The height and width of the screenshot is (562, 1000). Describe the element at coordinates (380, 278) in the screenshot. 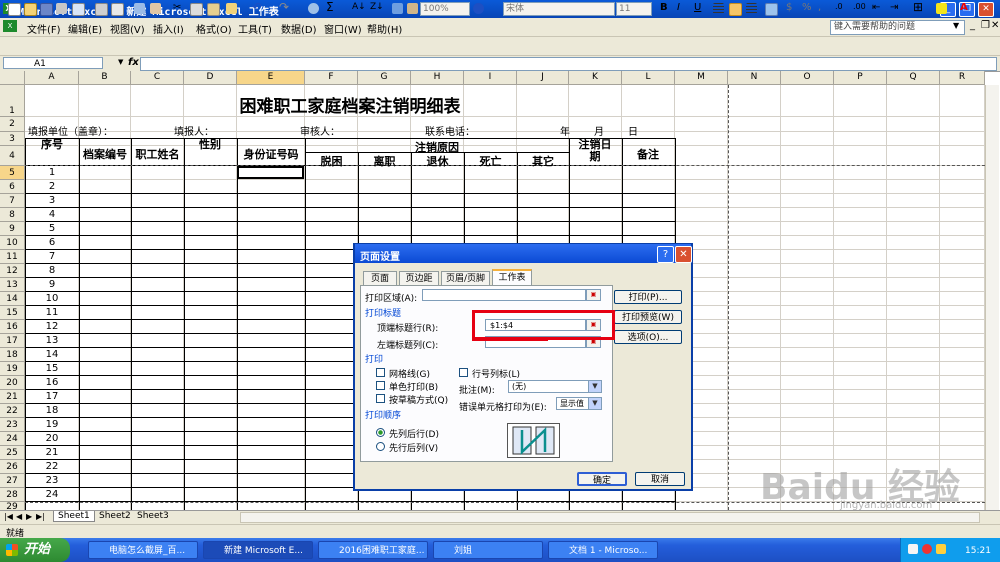

I see `tab-page: 页面` at that location.